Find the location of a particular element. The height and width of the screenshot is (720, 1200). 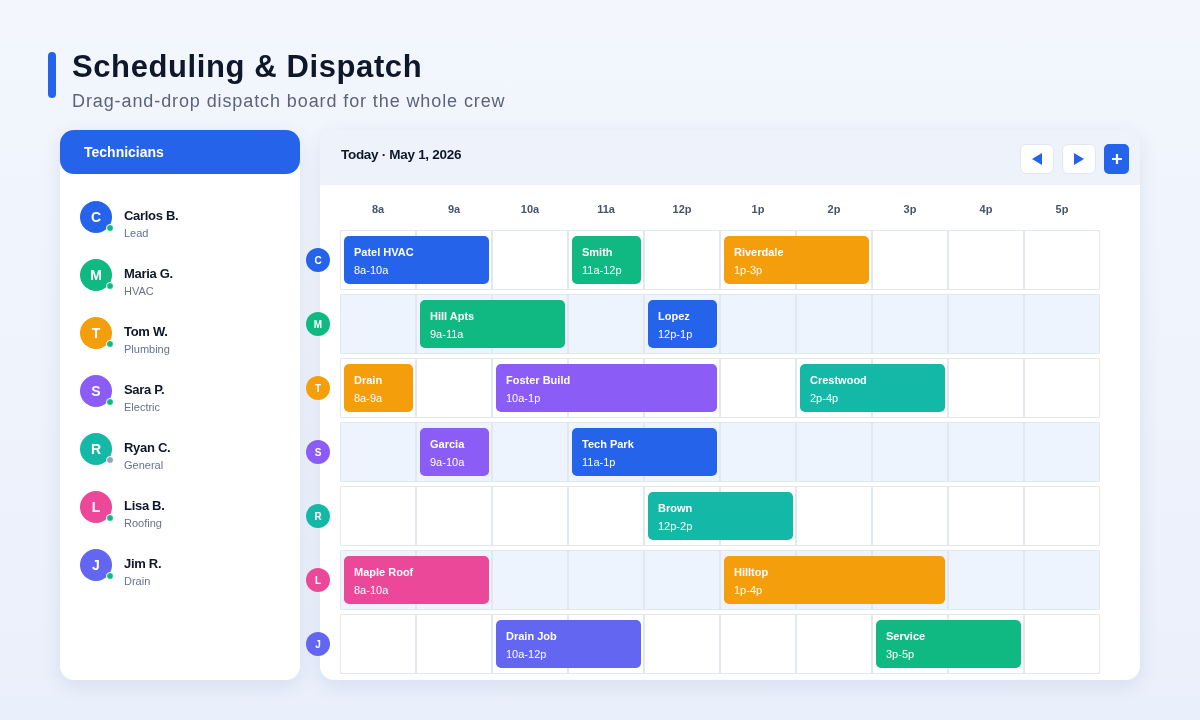

job-card: Drain 8a-9a is located at coordinates (378, 388).